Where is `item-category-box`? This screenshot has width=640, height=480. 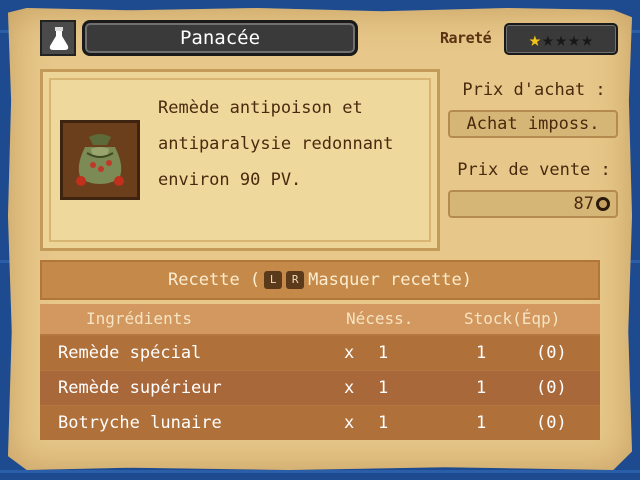
item-category-box is located at coordinates (58, 38).